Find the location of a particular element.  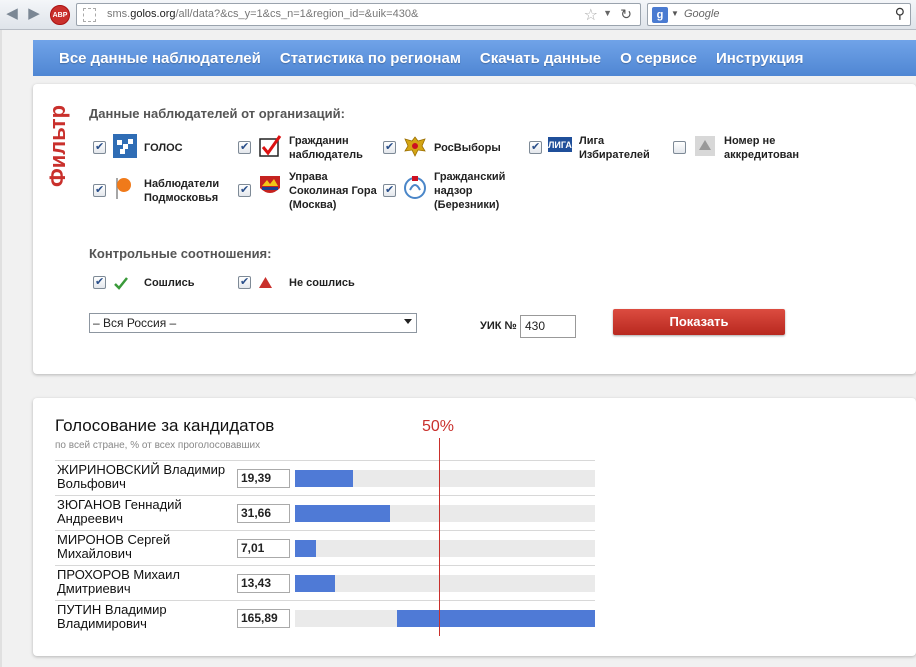

checkbox-rosvybory is located at coordinates (389, 147).